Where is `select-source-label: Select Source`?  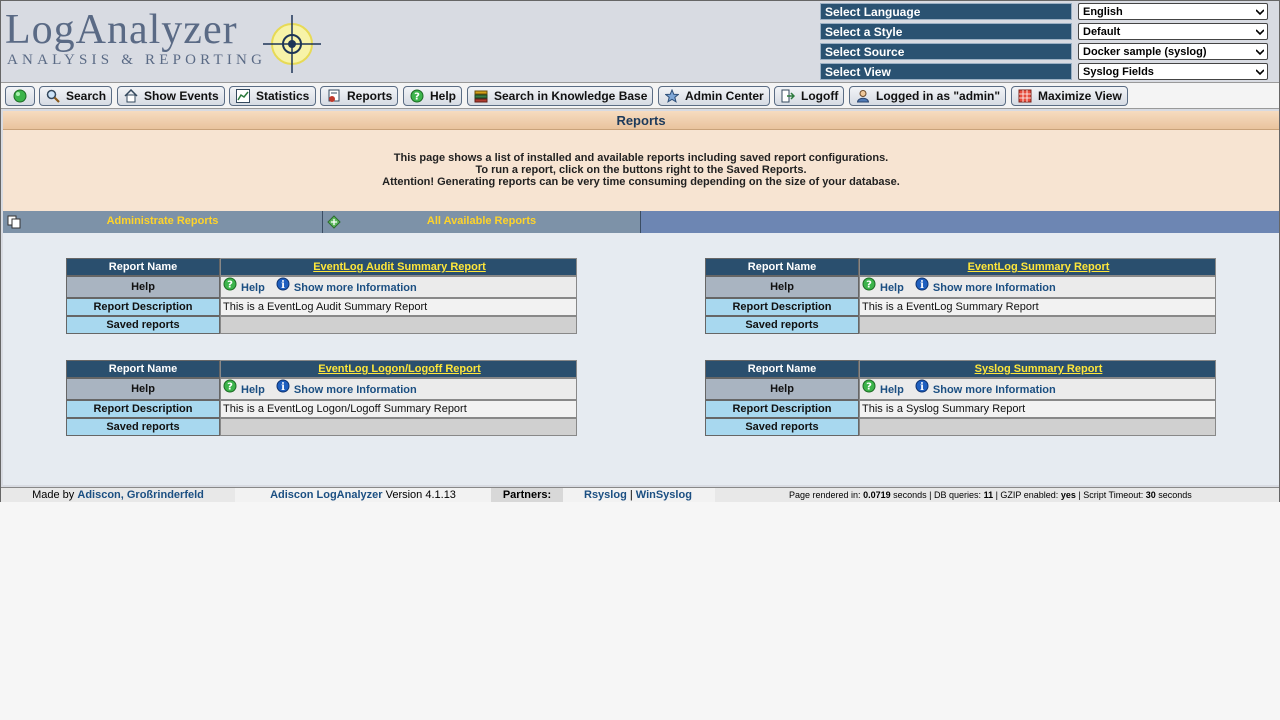 select-source-label: Select Source is located at coordinates (946, 51).